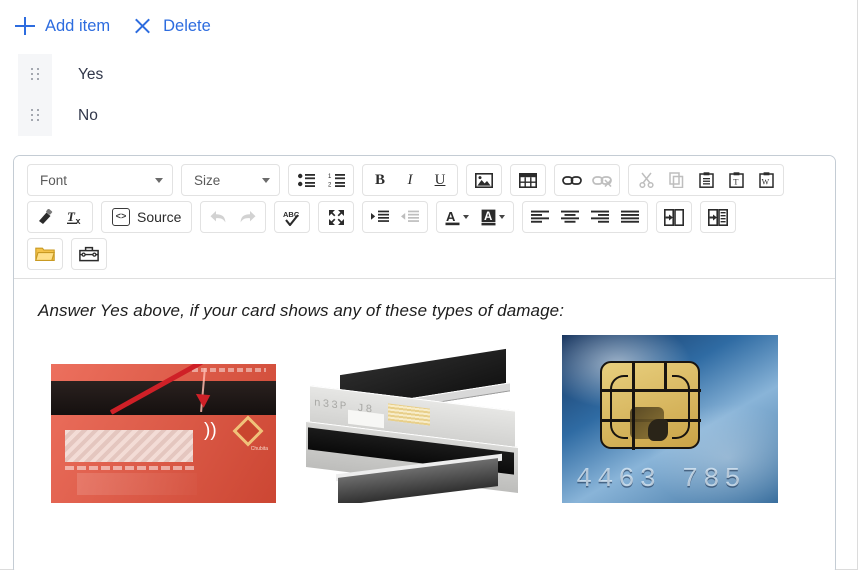  What do you see at coordinates (75, 217) in the screenshot?
I see `strip-text-styling-icon: T x` at bounding box center [75, 217].